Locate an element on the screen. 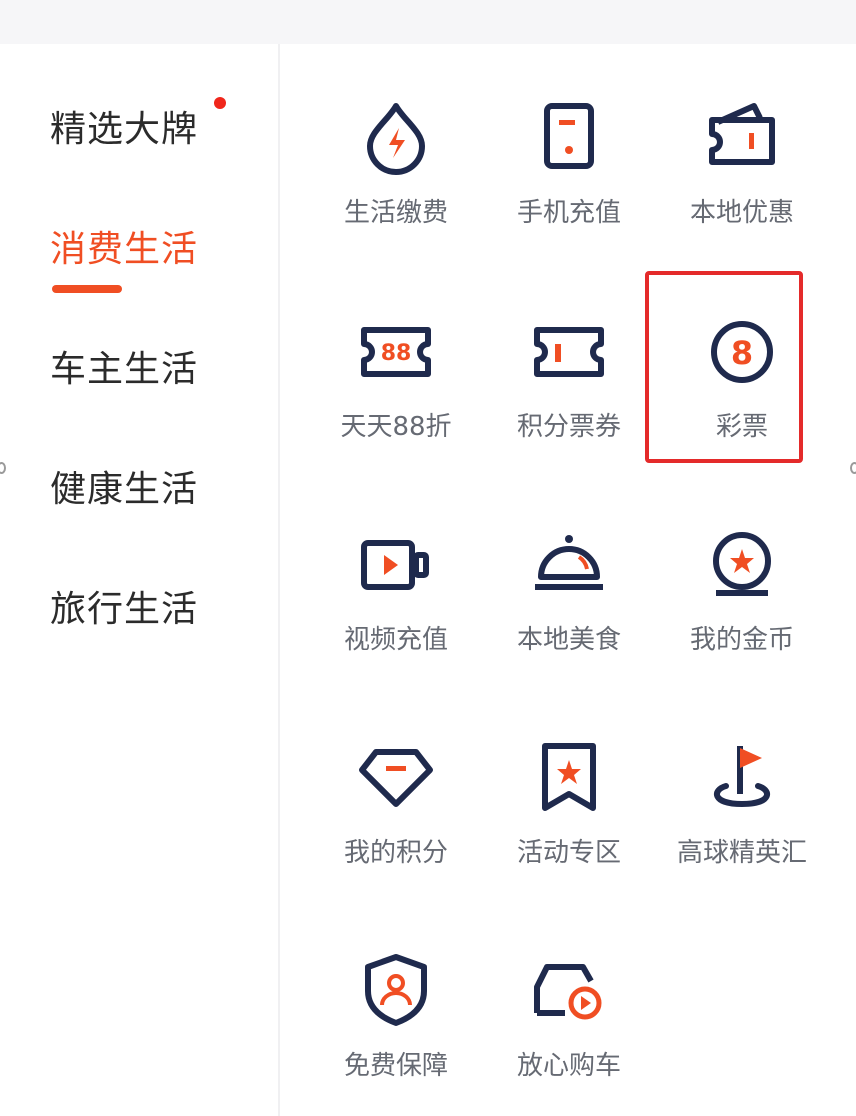 The height and width of the screenshot is (1116, 856). tile-label: 免费保障 is located at coordinates (395, 1066).